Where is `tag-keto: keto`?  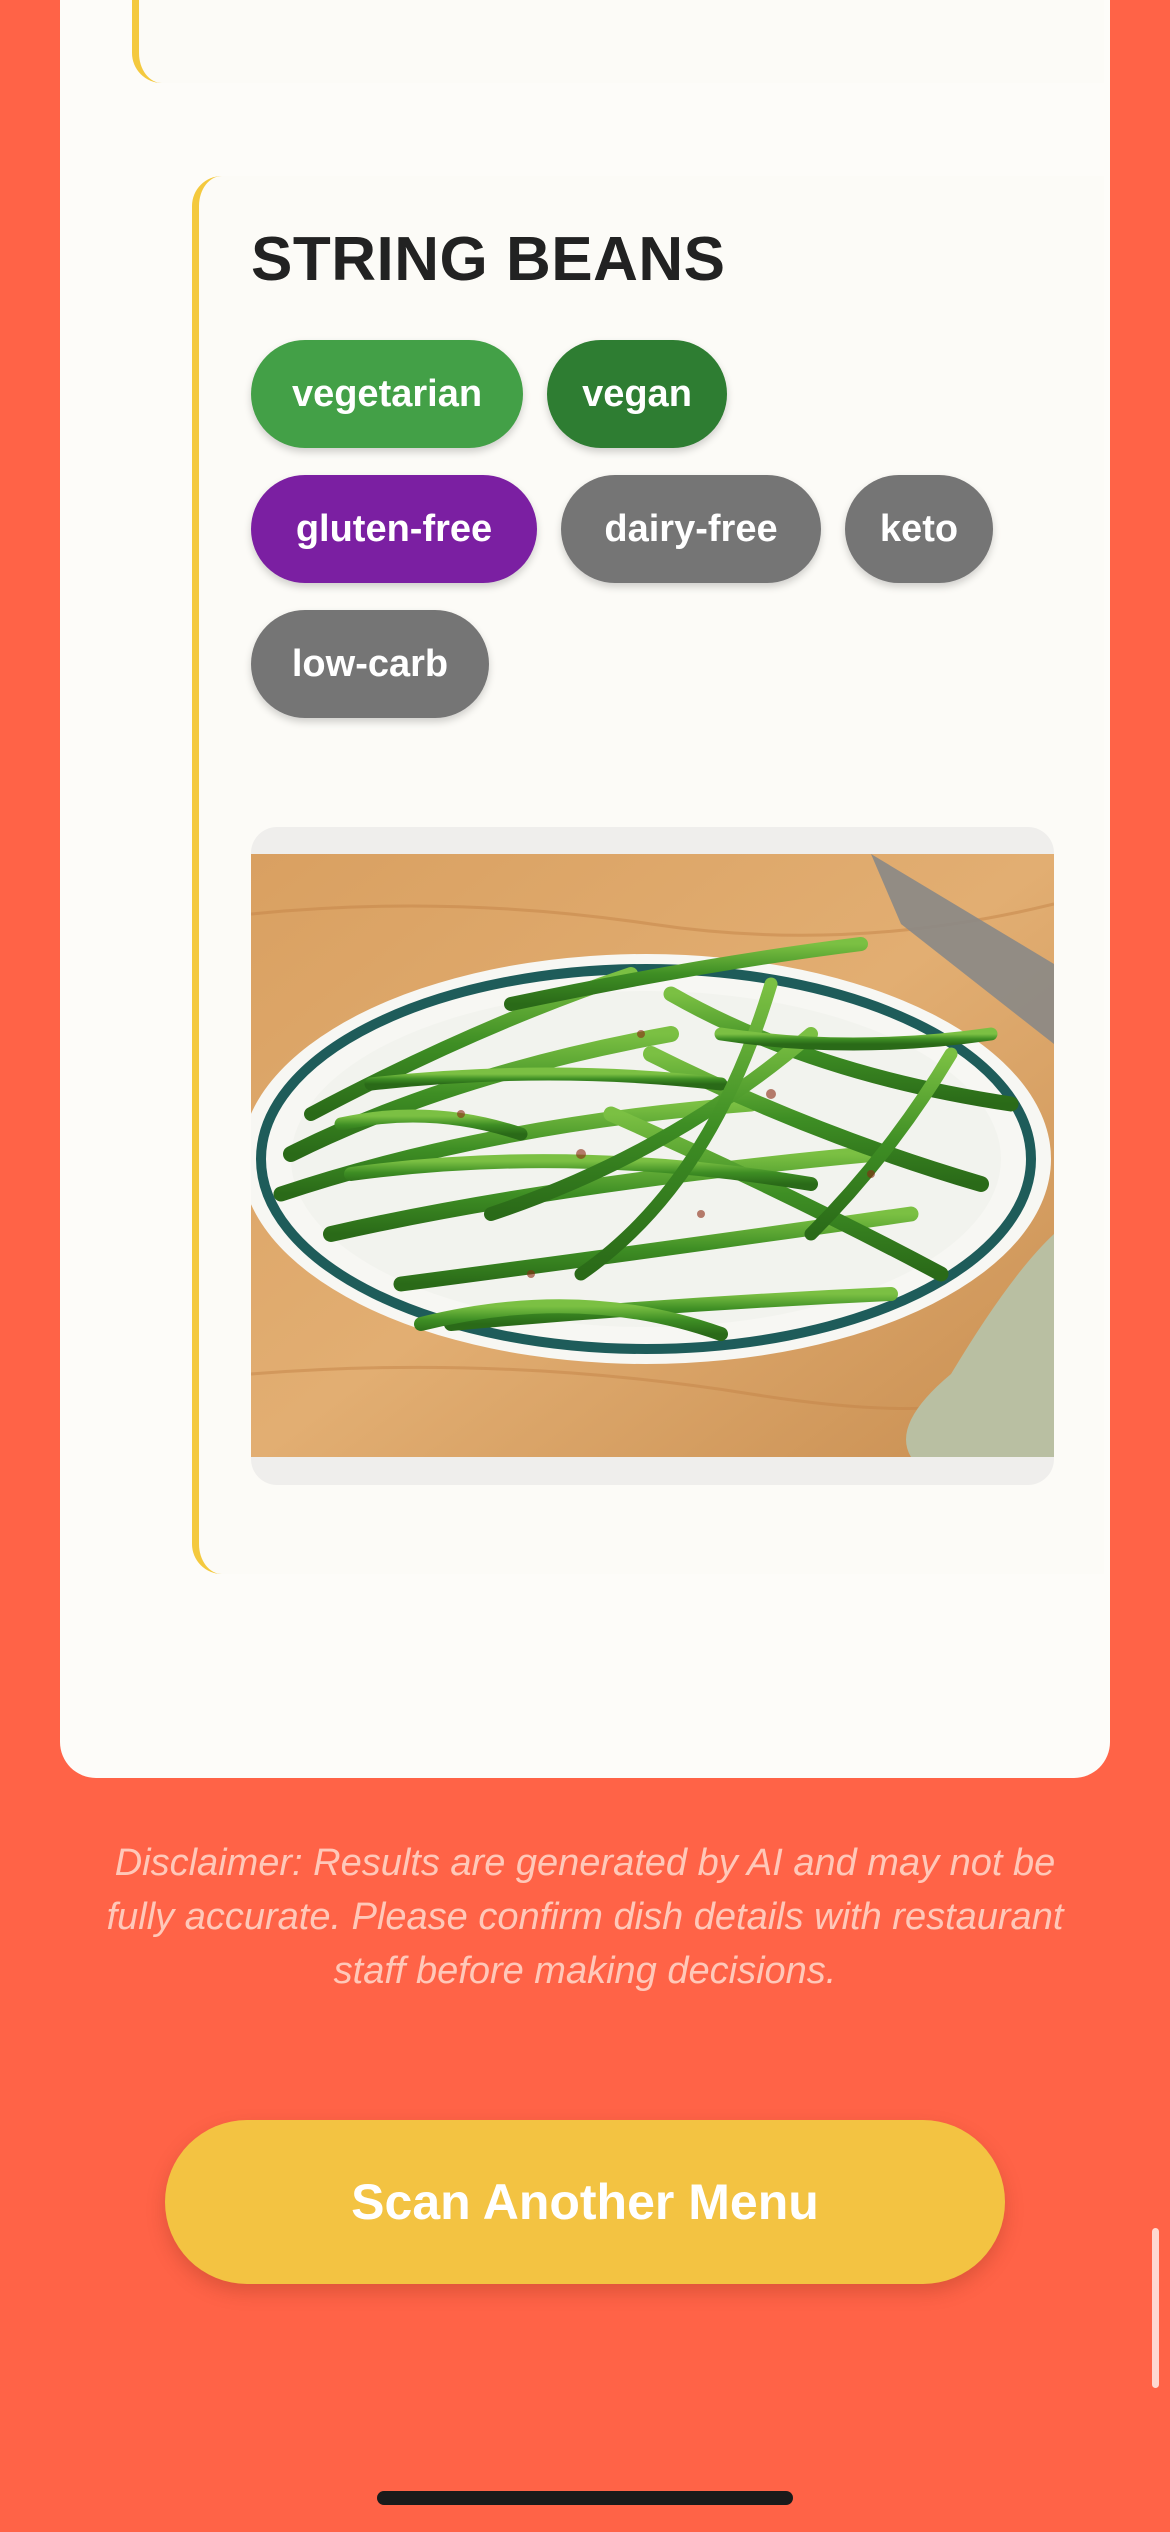
tag-keto: keto is located at coordinates (919, 529).